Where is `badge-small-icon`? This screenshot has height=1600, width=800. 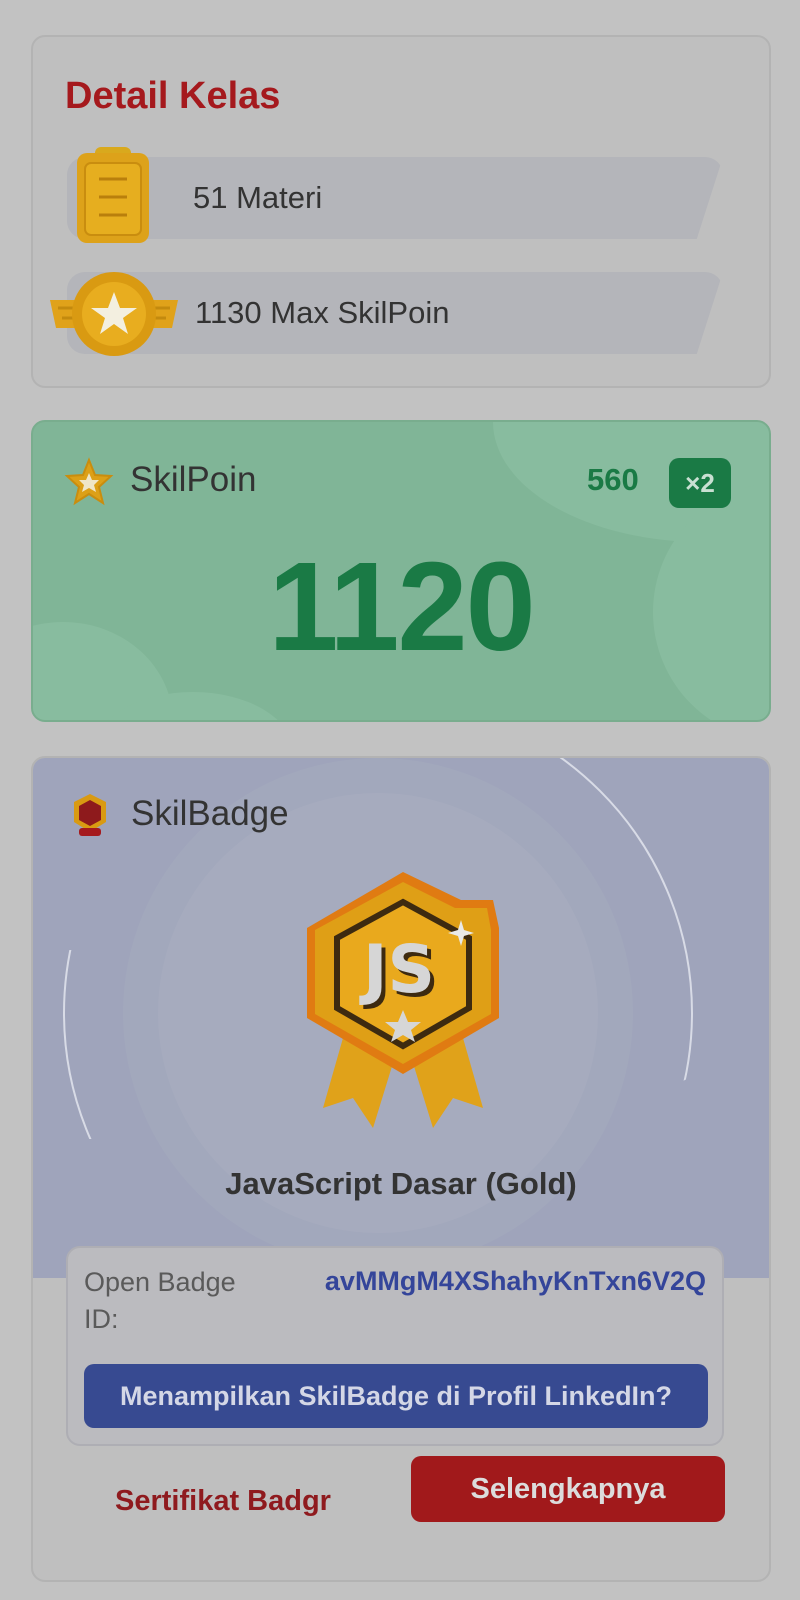 badge-small-icon is located at coordinates (90, 817).